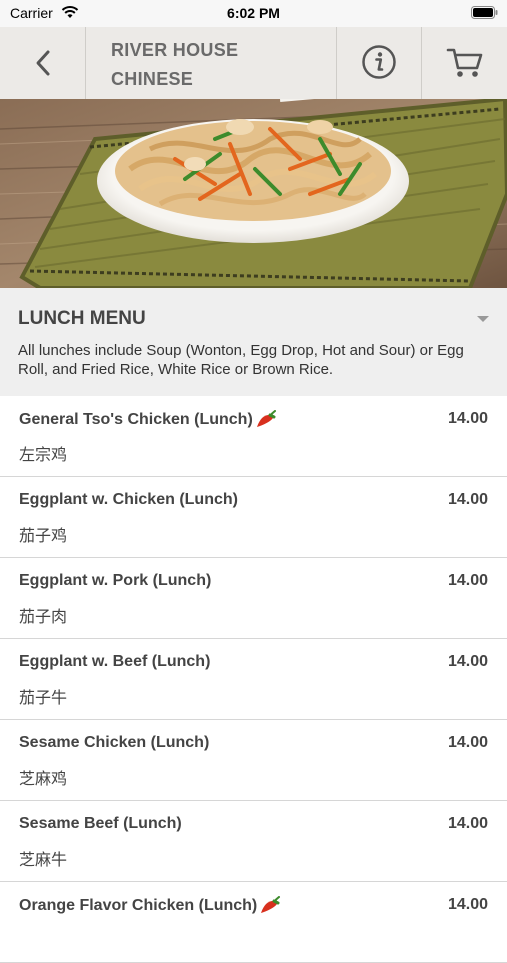 Image resolution: width=507 pixels, height=963 pixels. What do you see at coordinates (484, 12) in the screenshot?
I see `battery-icon` at bounding box center [484, 12].